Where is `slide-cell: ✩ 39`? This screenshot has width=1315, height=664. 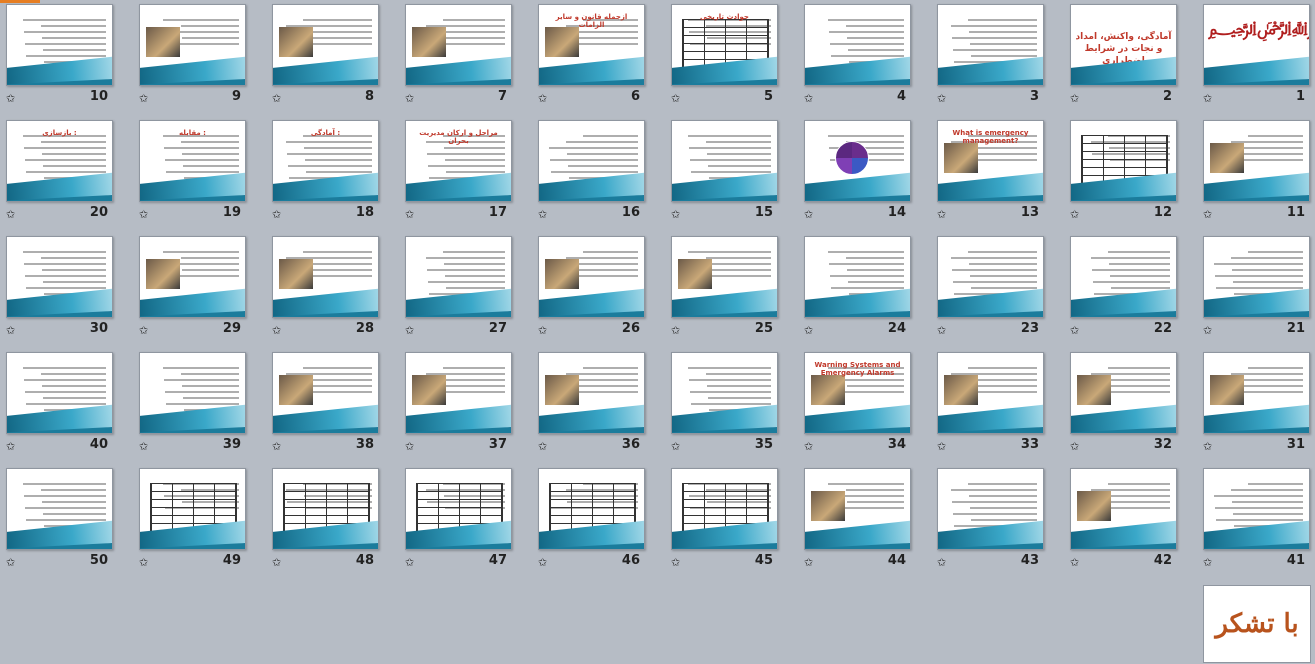
slide-cell: ✩ 39 is located at coordinates (200, 406).